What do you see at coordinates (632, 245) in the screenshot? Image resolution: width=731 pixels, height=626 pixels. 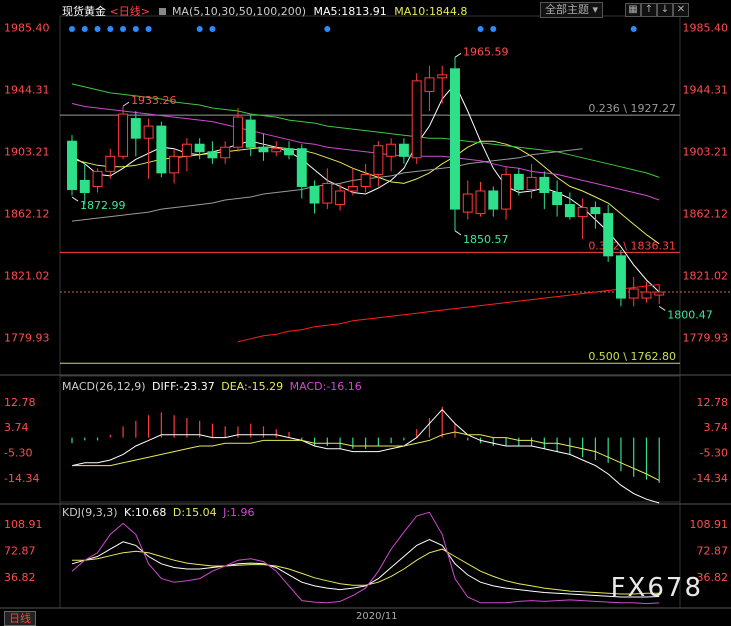 I see `fib-level-label: 0.382 \ 1836.31` at bounding box center [632, 245].